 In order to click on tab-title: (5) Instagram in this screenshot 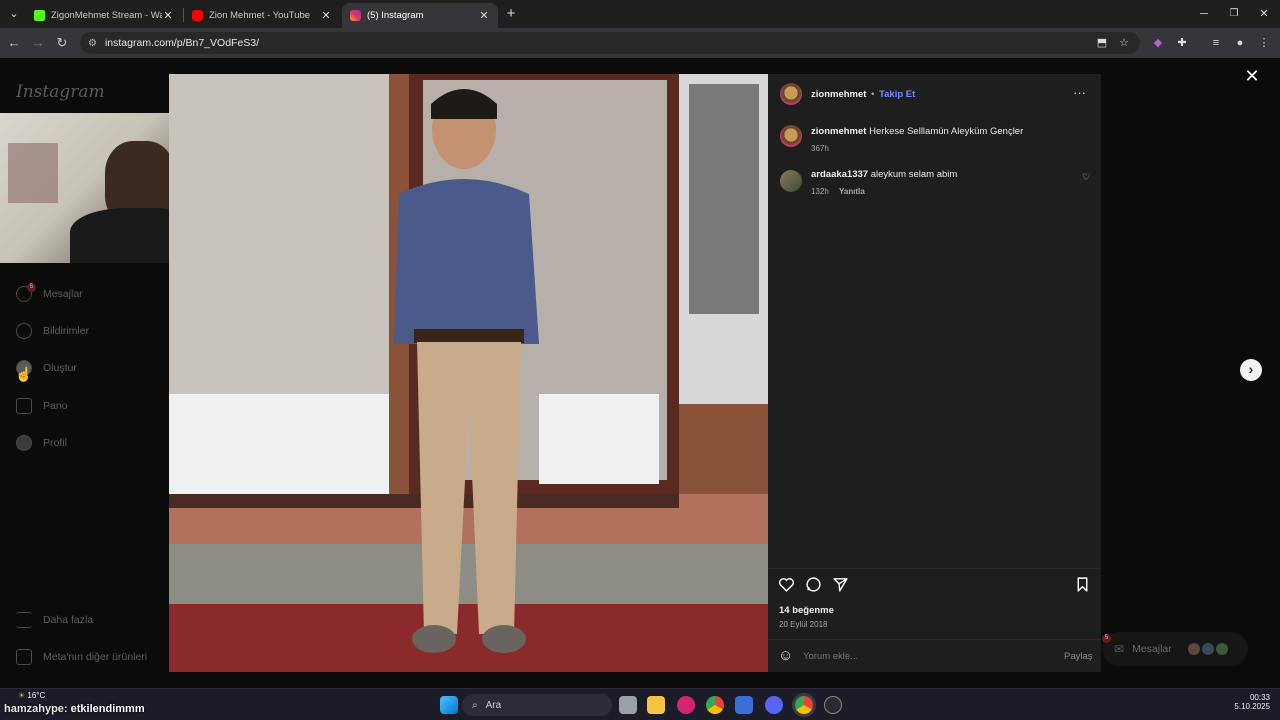, I will do `click(395, 15)`.